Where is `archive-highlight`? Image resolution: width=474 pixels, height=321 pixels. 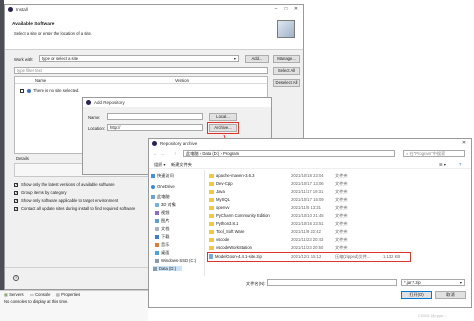
archive-highlight is located at coordinates (223, 128).